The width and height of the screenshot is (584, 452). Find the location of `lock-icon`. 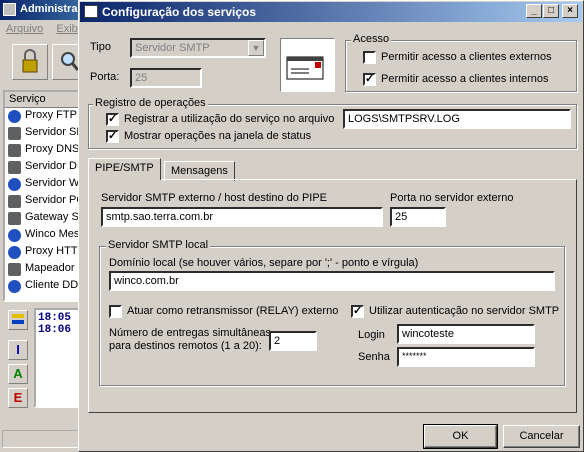

lock-icon is located at coordinates (30, 61).